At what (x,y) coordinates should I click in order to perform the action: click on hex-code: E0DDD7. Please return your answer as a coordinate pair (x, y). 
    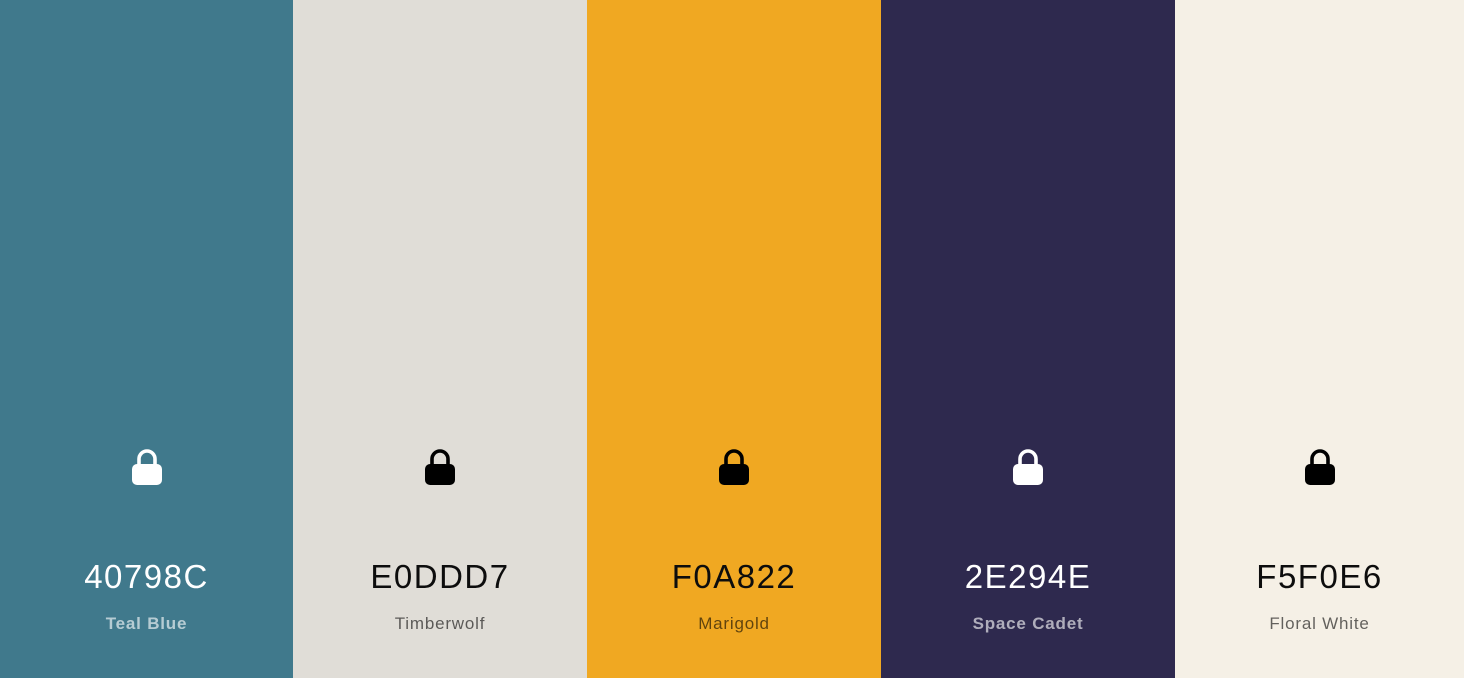
    Looking at the image, I should click on (440, 577).